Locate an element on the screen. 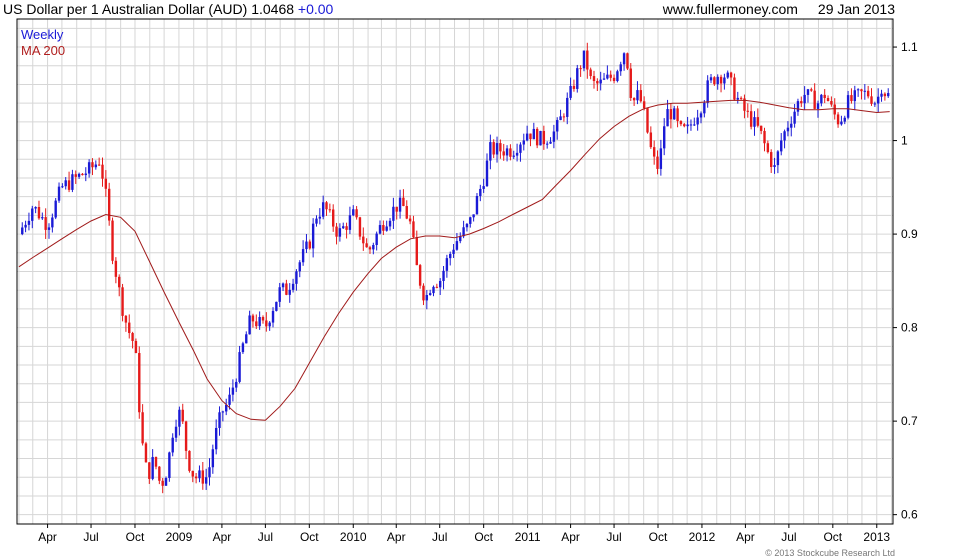 This screenshot has width=980, height=560. x-tick-label: Oct is located at coordinates (309, 537).